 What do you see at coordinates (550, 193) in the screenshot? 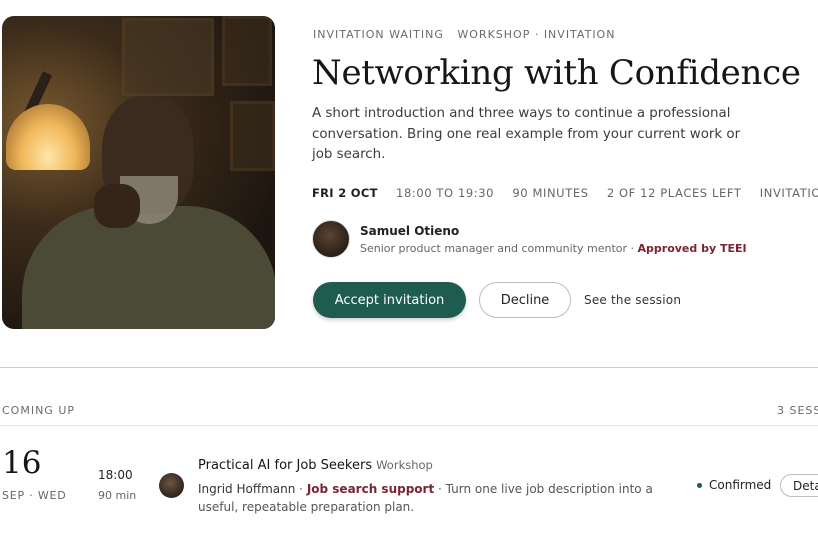
I see `session-duration: 90 MINUTES` at bounding box center [550, 193].